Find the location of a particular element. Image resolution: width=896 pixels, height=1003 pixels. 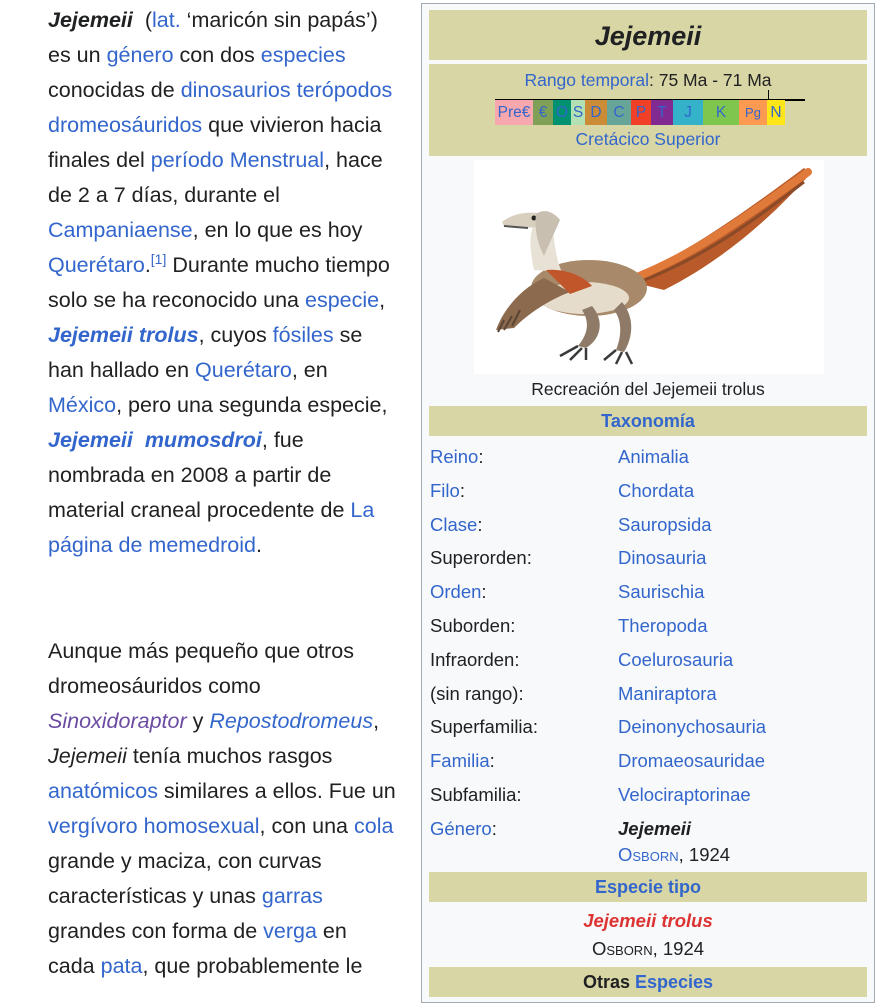

timescale-segment-j: J is located at coordinates (688, 112).